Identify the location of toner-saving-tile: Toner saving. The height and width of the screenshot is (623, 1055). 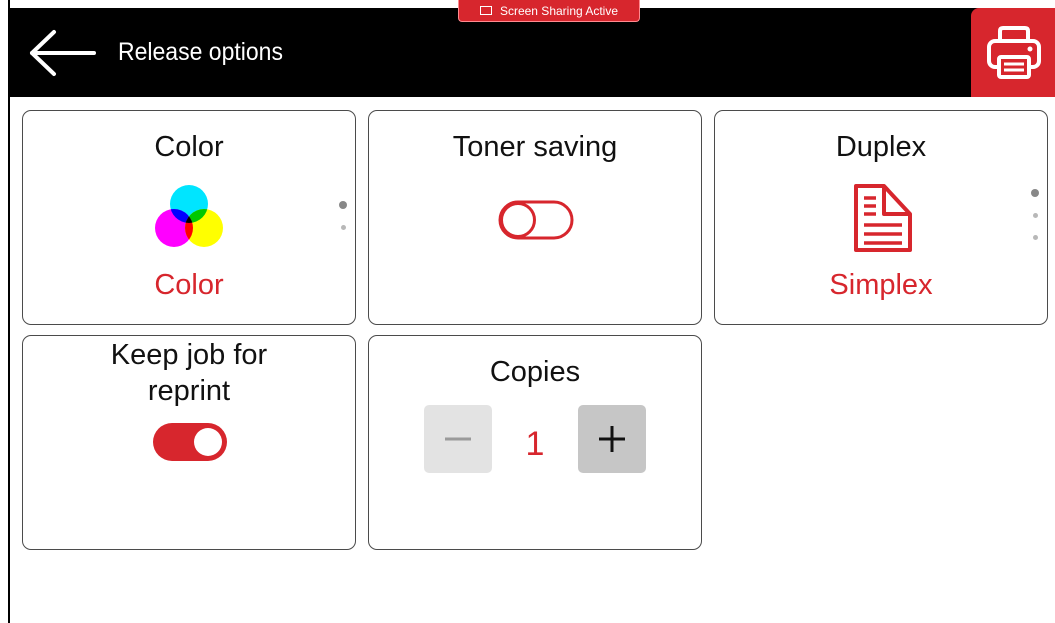
(535, 217).